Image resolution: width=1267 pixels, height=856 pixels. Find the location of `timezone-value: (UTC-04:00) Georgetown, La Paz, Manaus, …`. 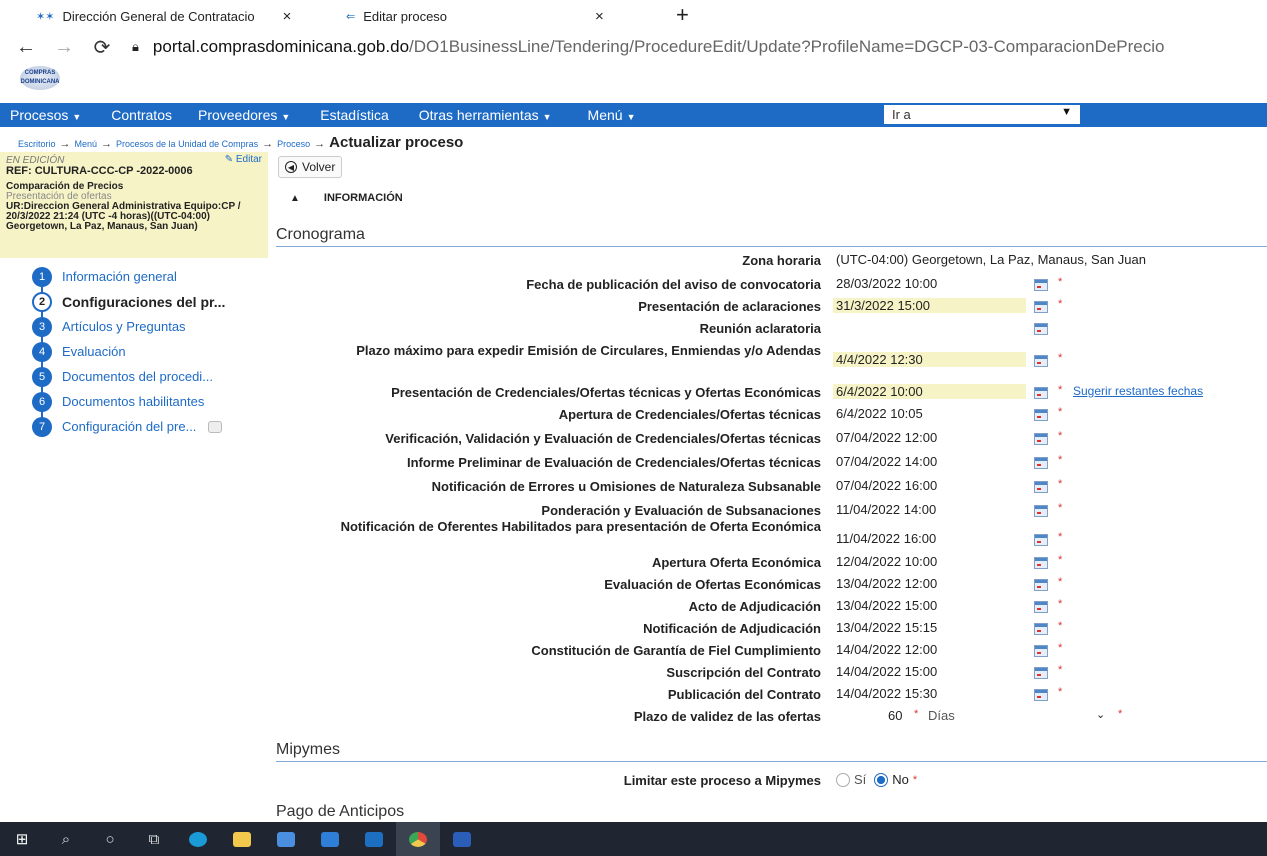

timezone-value: (UTC-04:00) Georgetown, La Paz, Manaus, … is located at coordinates (991, 259).